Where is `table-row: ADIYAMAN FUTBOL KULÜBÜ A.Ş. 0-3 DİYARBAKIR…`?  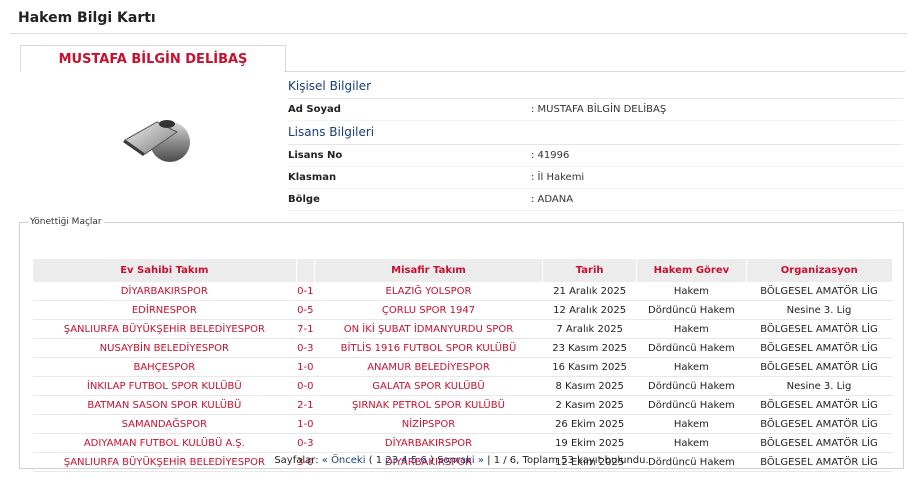
table-row: ADIYAMAN FUTBOL KULÜBÜ A.Ş. 0-3 DİYARBAKIR… is located at coordinates (462, 443).